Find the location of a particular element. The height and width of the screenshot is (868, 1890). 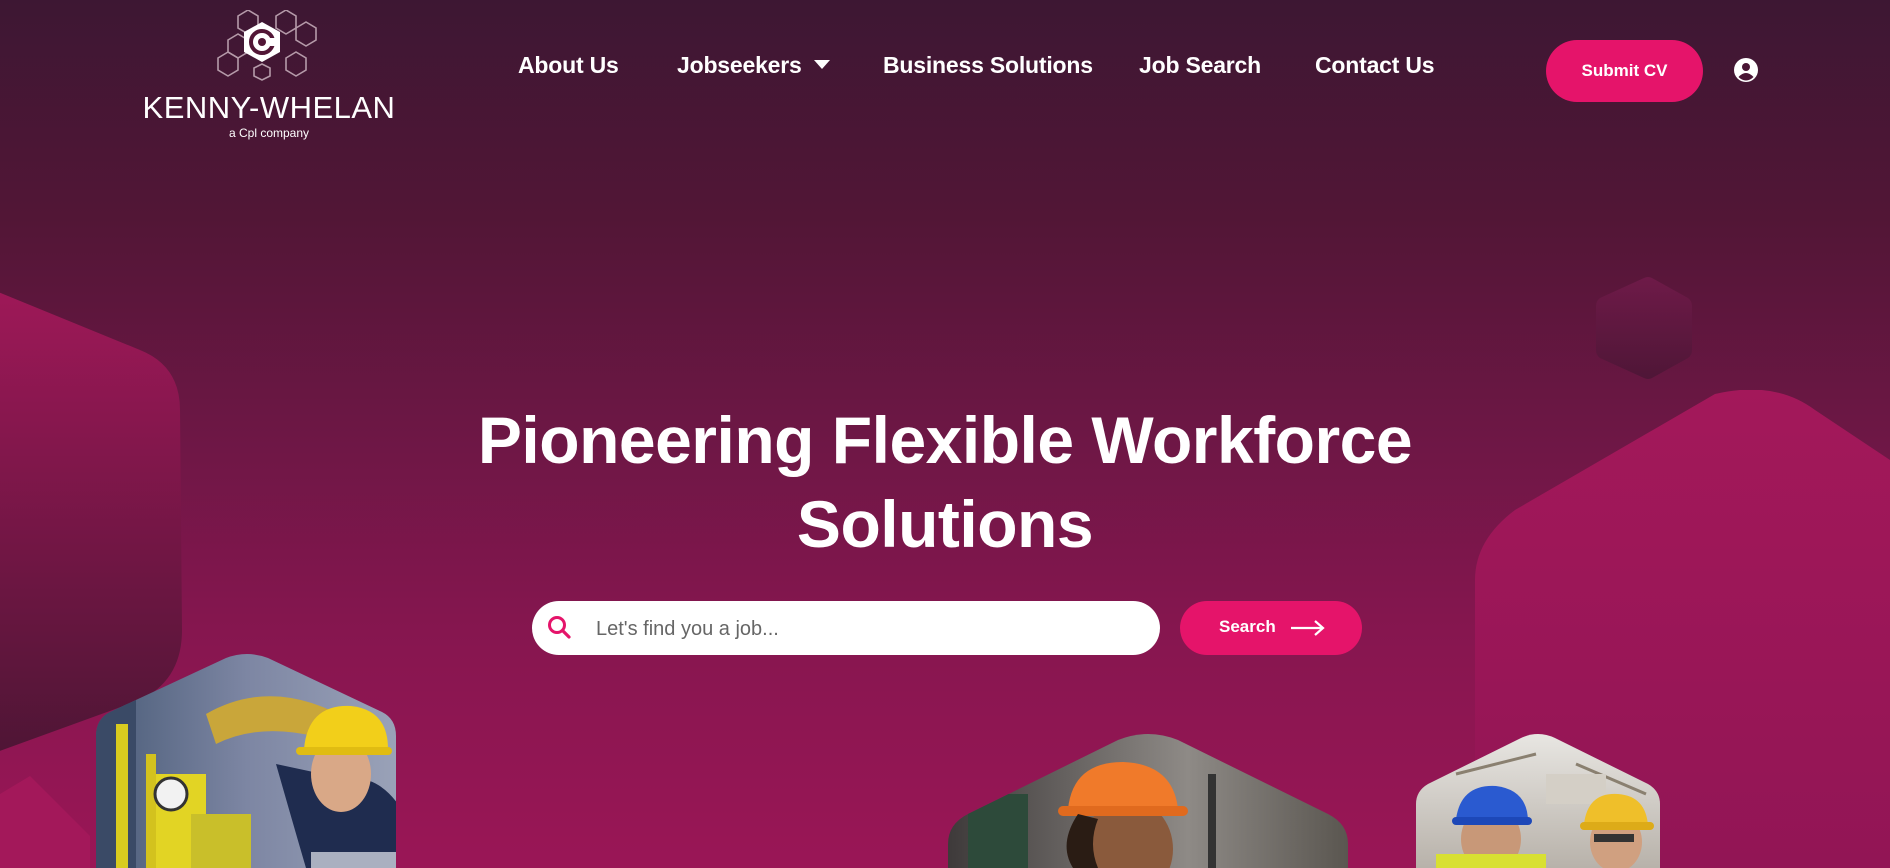

hexagon-logo-icon is located at coordinates (267, 45).